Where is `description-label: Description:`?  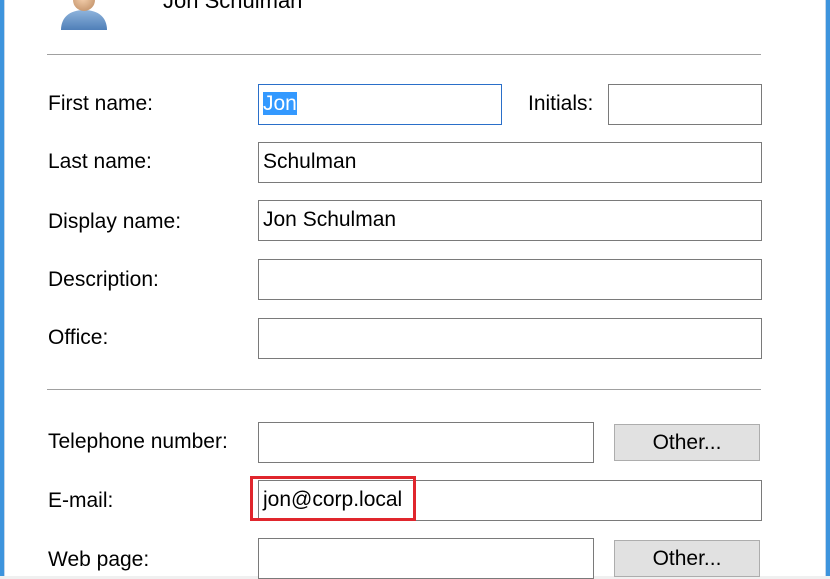 description-label: Description: is located at coordinates (103, 279).